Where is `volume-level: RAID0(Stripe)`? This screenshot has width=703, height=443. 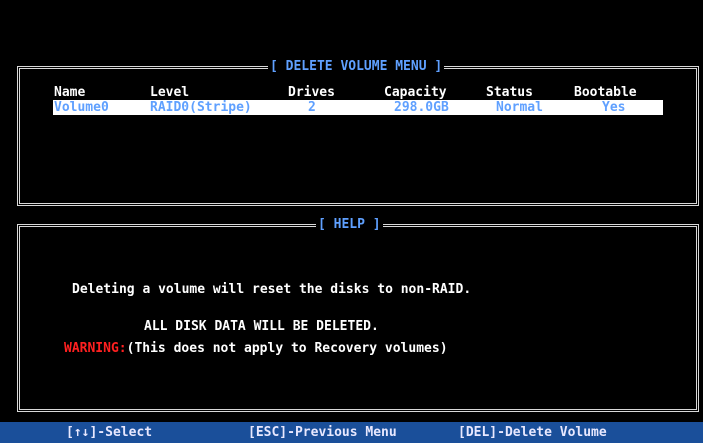
volume-level: RAID0(Stripe) is located at coordinates (201, 107).